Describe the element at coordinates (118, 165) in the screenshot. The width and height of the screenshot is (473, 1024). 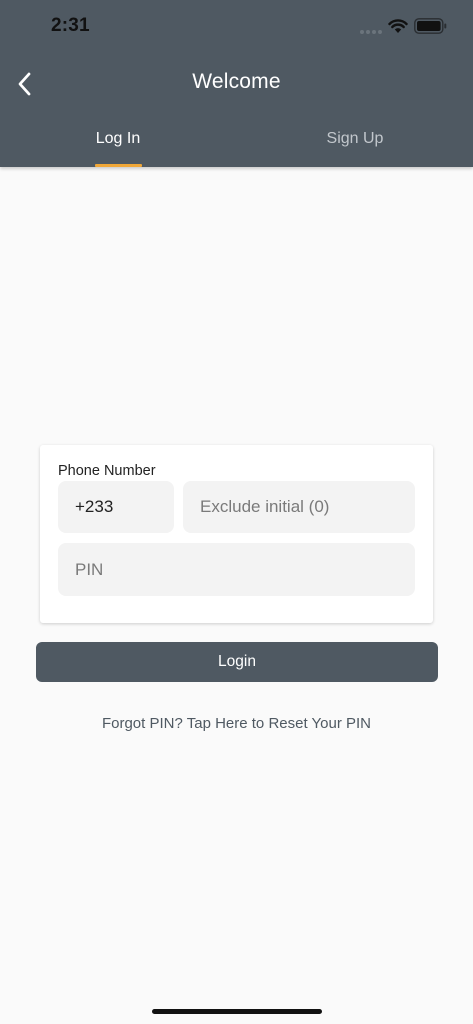
I see `active-tab-indicator` at that location.